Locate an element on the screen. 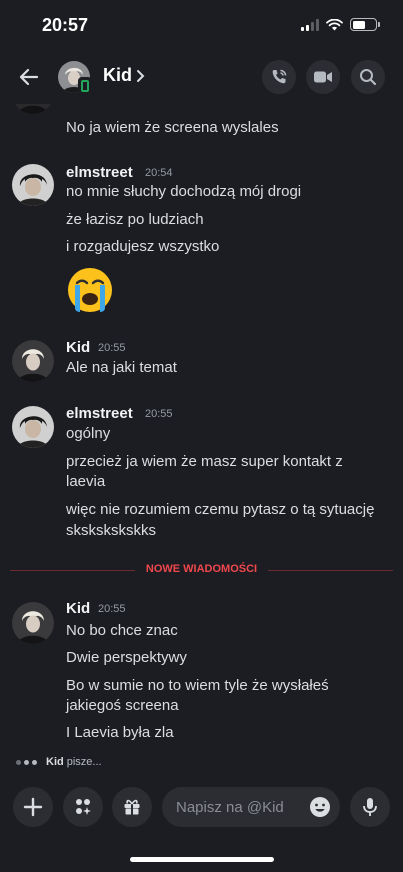 Image resolution: width=403 pixels, height=872 pixels. message-text: ogólny is located at coordinates (88, 433).